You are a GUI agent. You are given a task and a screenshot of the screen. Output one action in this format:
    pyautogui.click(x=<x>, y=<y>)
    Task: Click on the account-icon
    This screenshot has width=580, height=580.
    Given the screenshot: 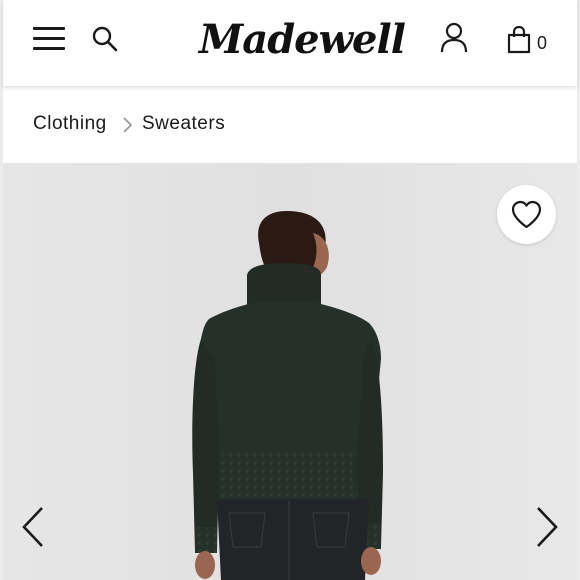 What is the action you would take?
    pyautogui.click(x=454, y=38)
    